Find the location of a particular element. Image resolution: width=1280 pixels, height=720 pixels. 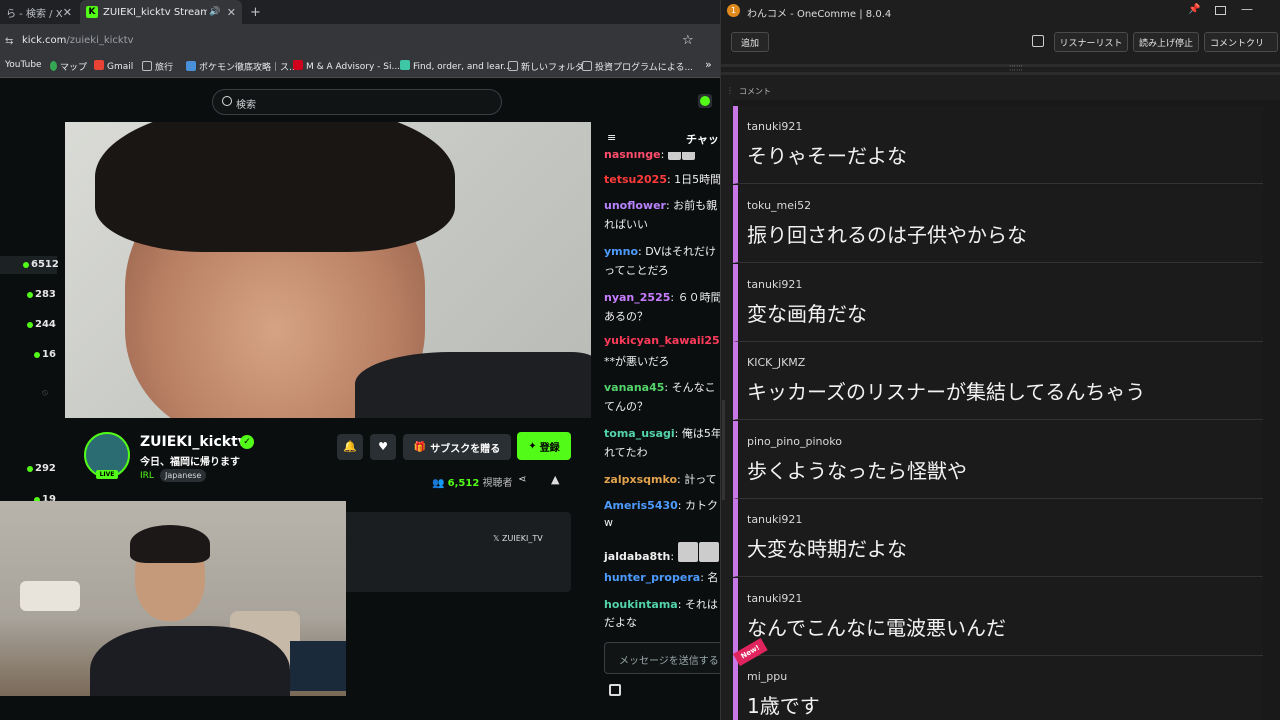

store-icon is located at coordinates (615, 690).